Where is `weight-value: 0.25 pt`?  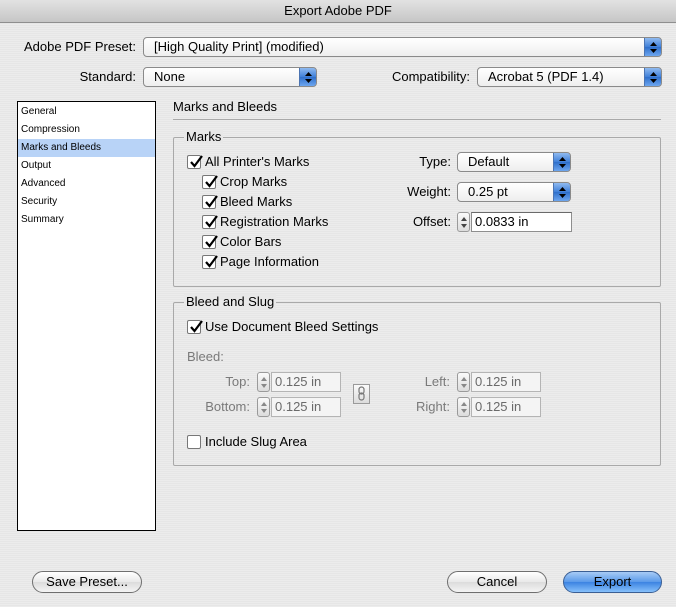
weight-value: 0.25 pt is located at coordinates (488, 191).